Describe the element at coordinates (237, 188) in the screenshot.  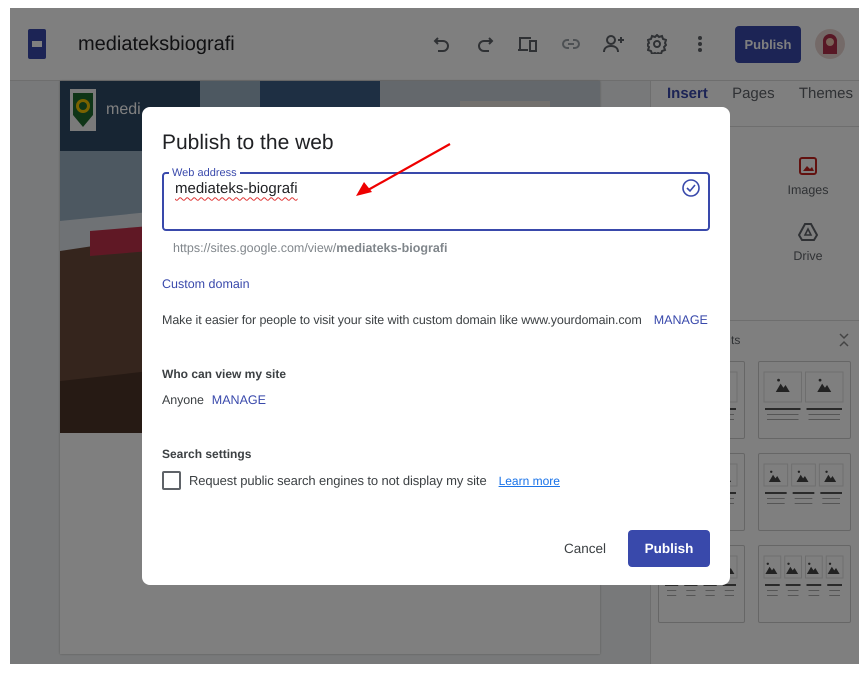
I see `field-value: mediateks-biografi` at that location.